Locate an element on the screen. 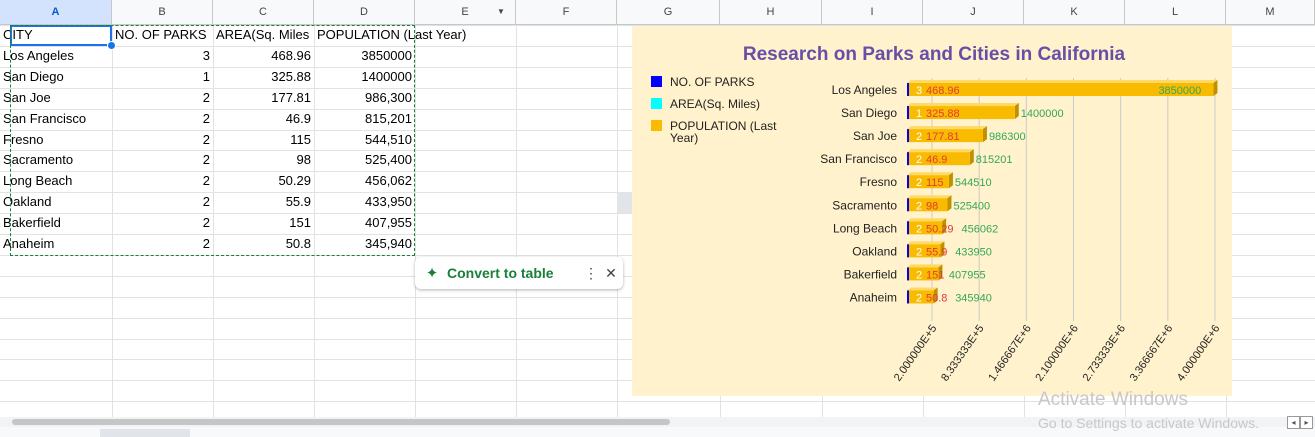  parks-data-label: 3 is located at coordinates (919, 91).